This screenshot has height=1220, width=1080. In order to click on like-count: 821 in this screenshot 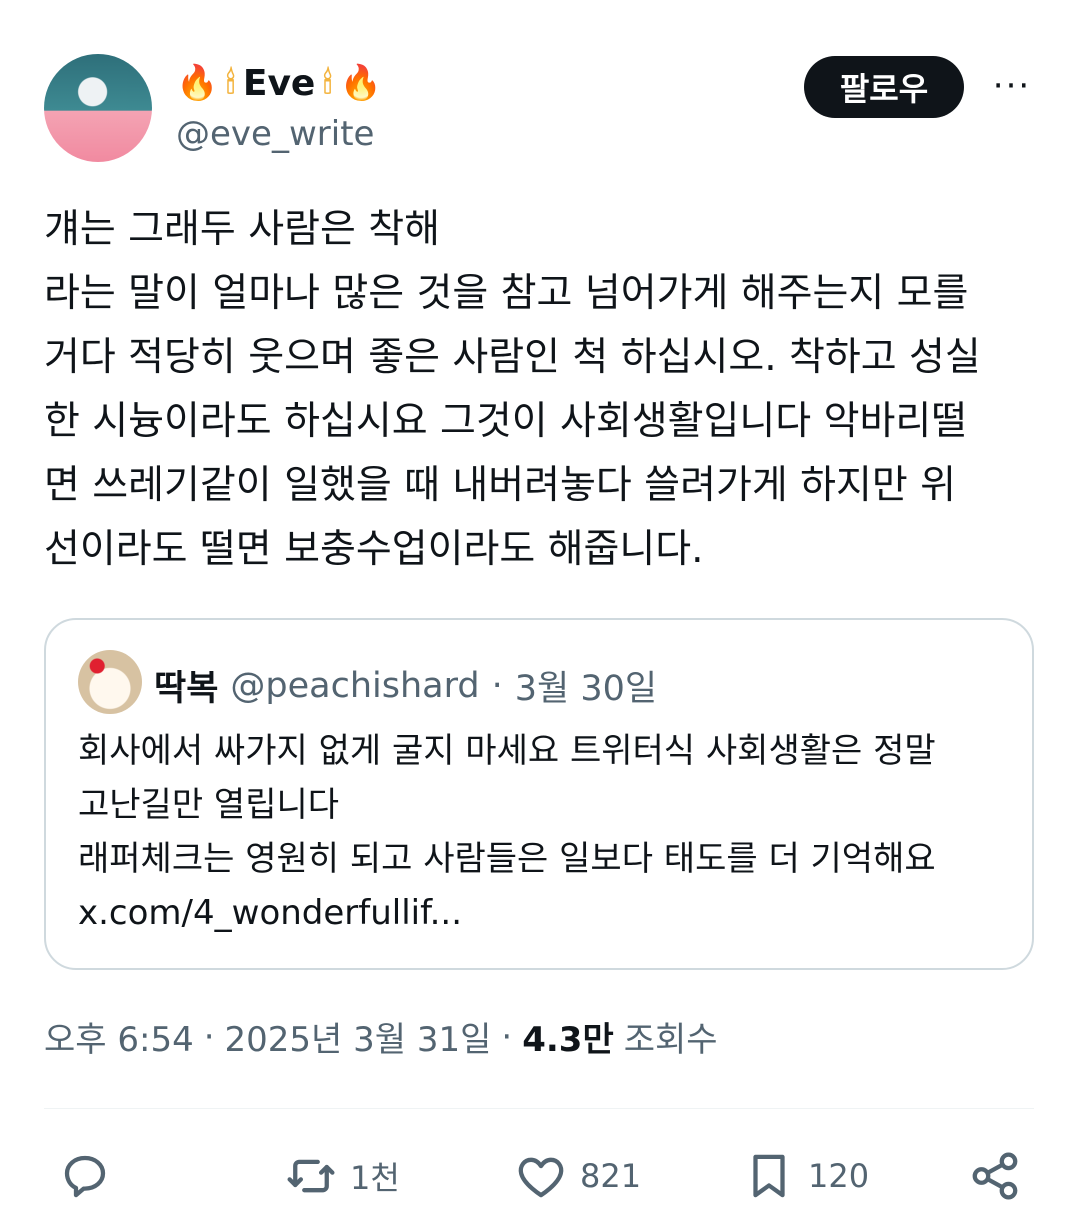, I will do `click(611, 1176)`.